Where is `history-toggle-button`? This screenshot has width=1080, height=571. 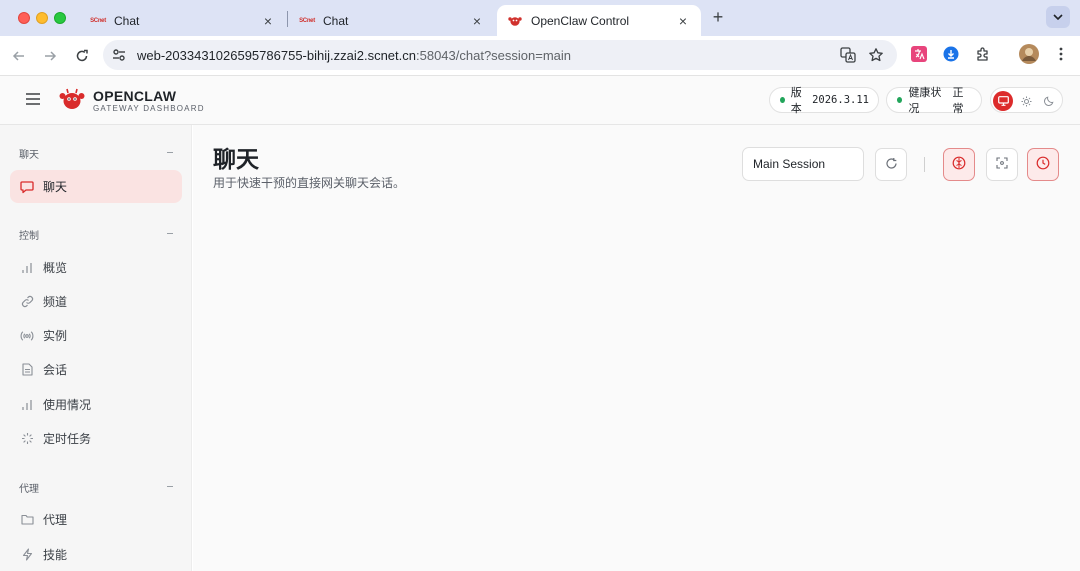
history-toggle-button is located at coordinates (1043, 164).